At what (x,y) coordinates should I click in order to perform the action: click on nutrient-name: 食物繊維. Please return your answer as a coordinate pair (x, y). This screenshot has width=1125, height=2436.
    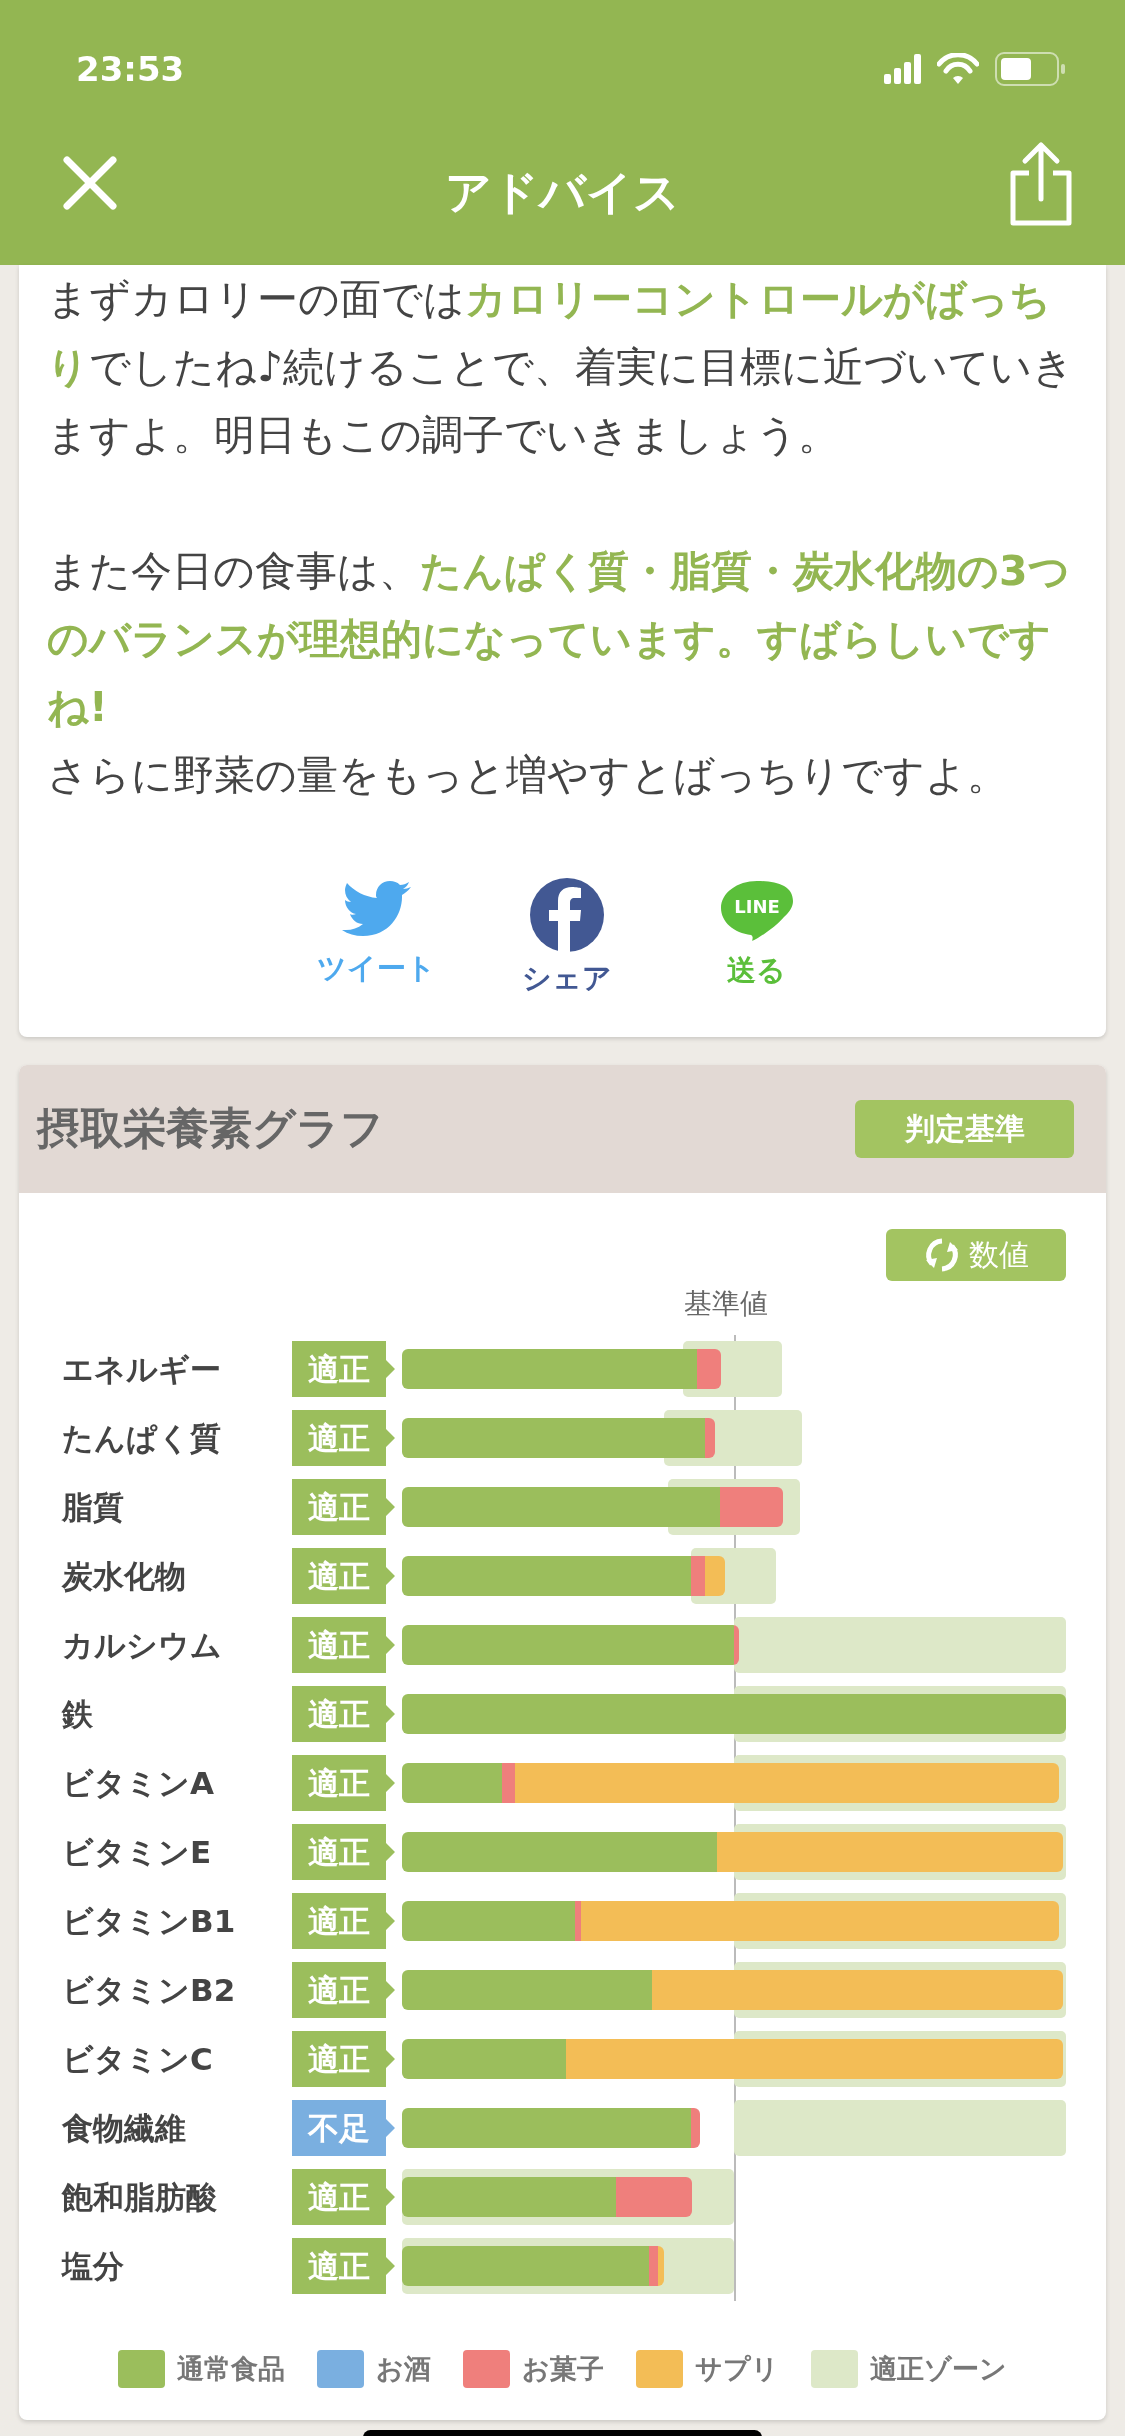
    Looking at the image, I should click on (124, 2128).